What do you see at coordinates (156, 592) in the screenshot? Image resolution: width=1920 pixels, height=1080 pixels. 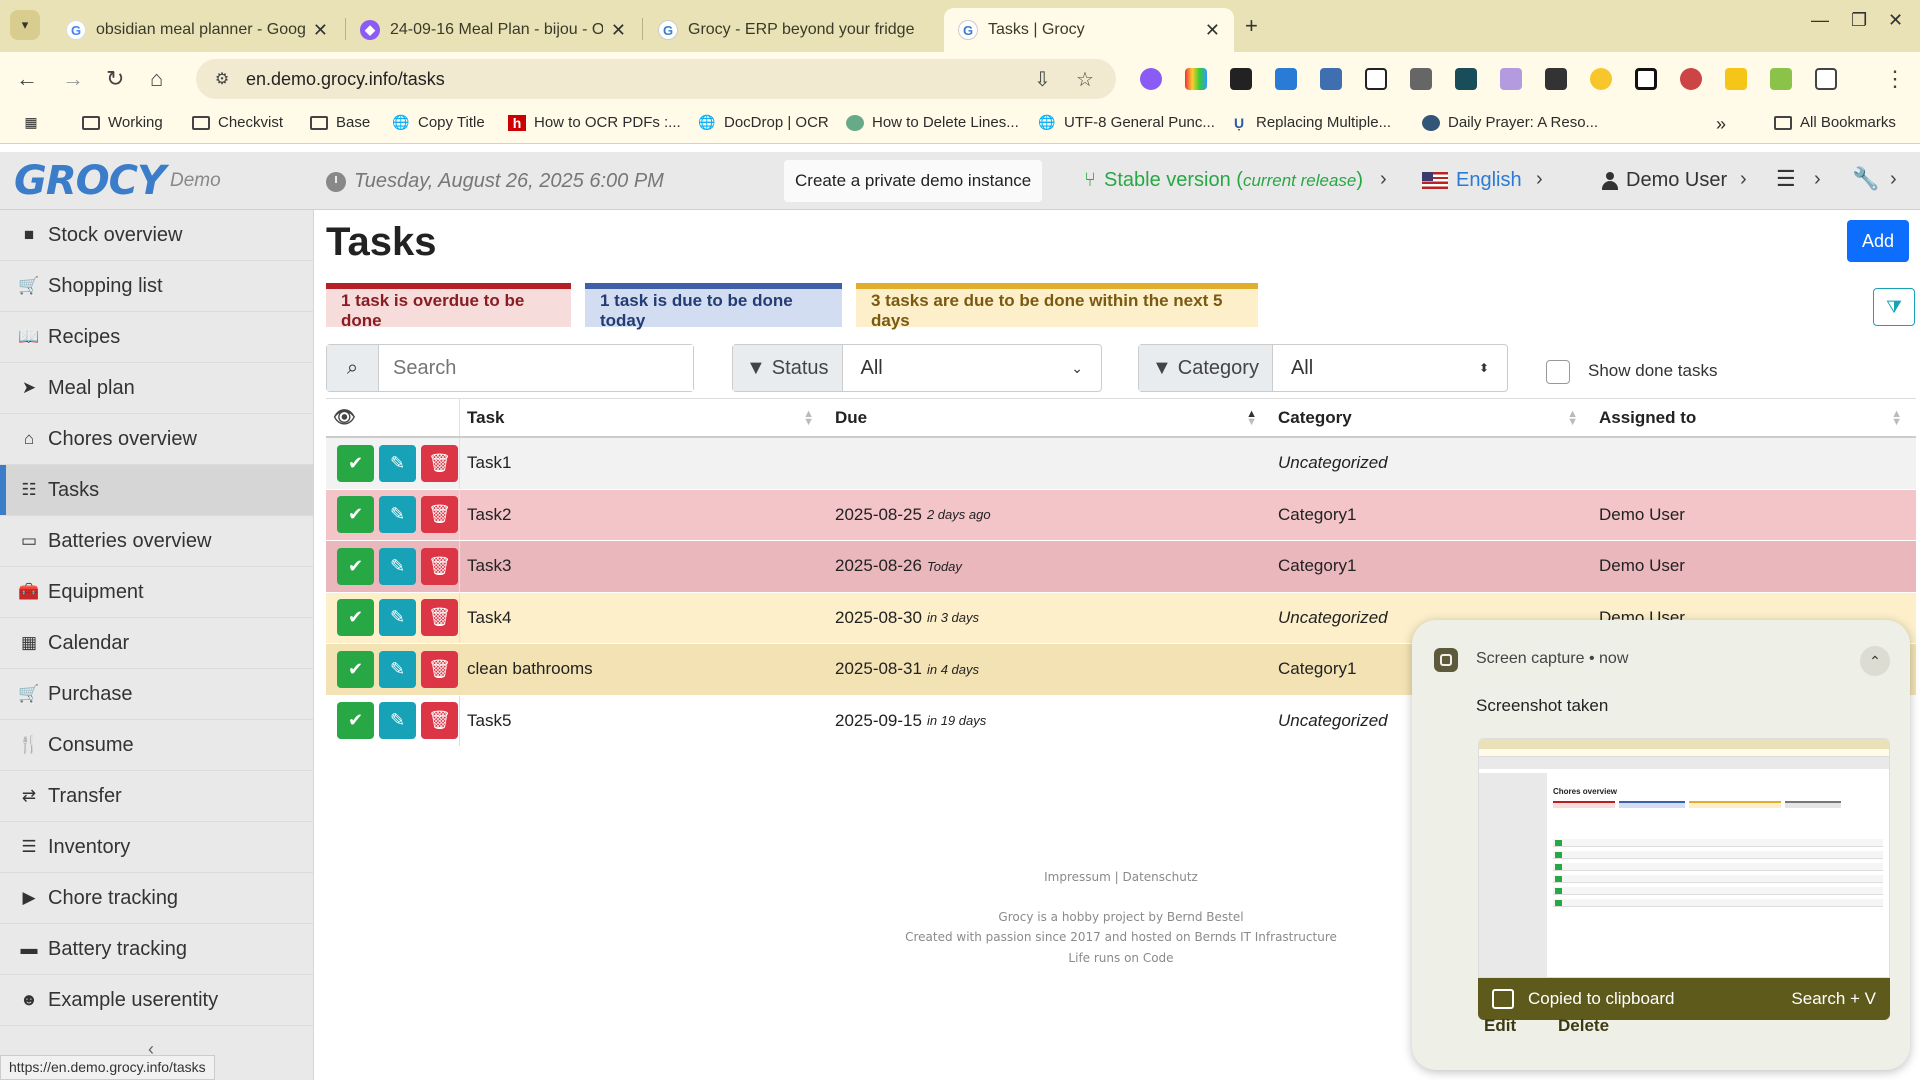 I see `sidebar-item-equipment: 🧰 Equipment` at bounding box center [156, 592].